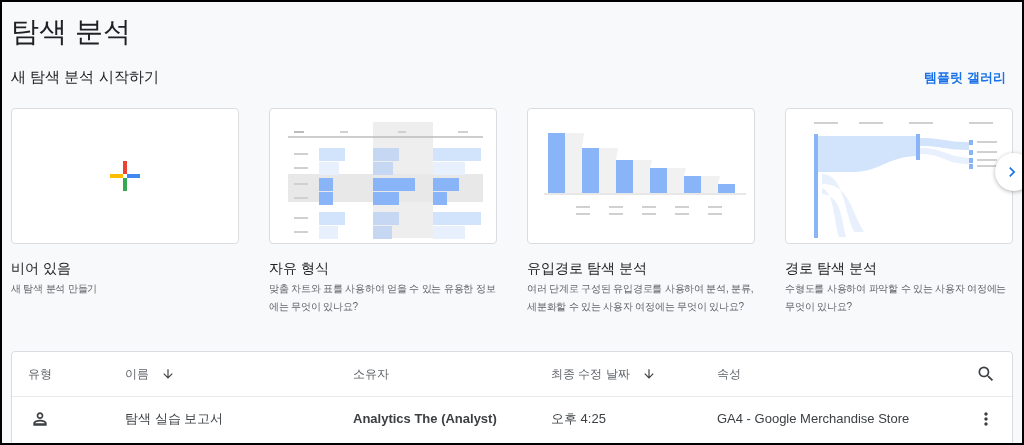  I want to click on template-title: 경로 탐색 분석, so click(831, 268).